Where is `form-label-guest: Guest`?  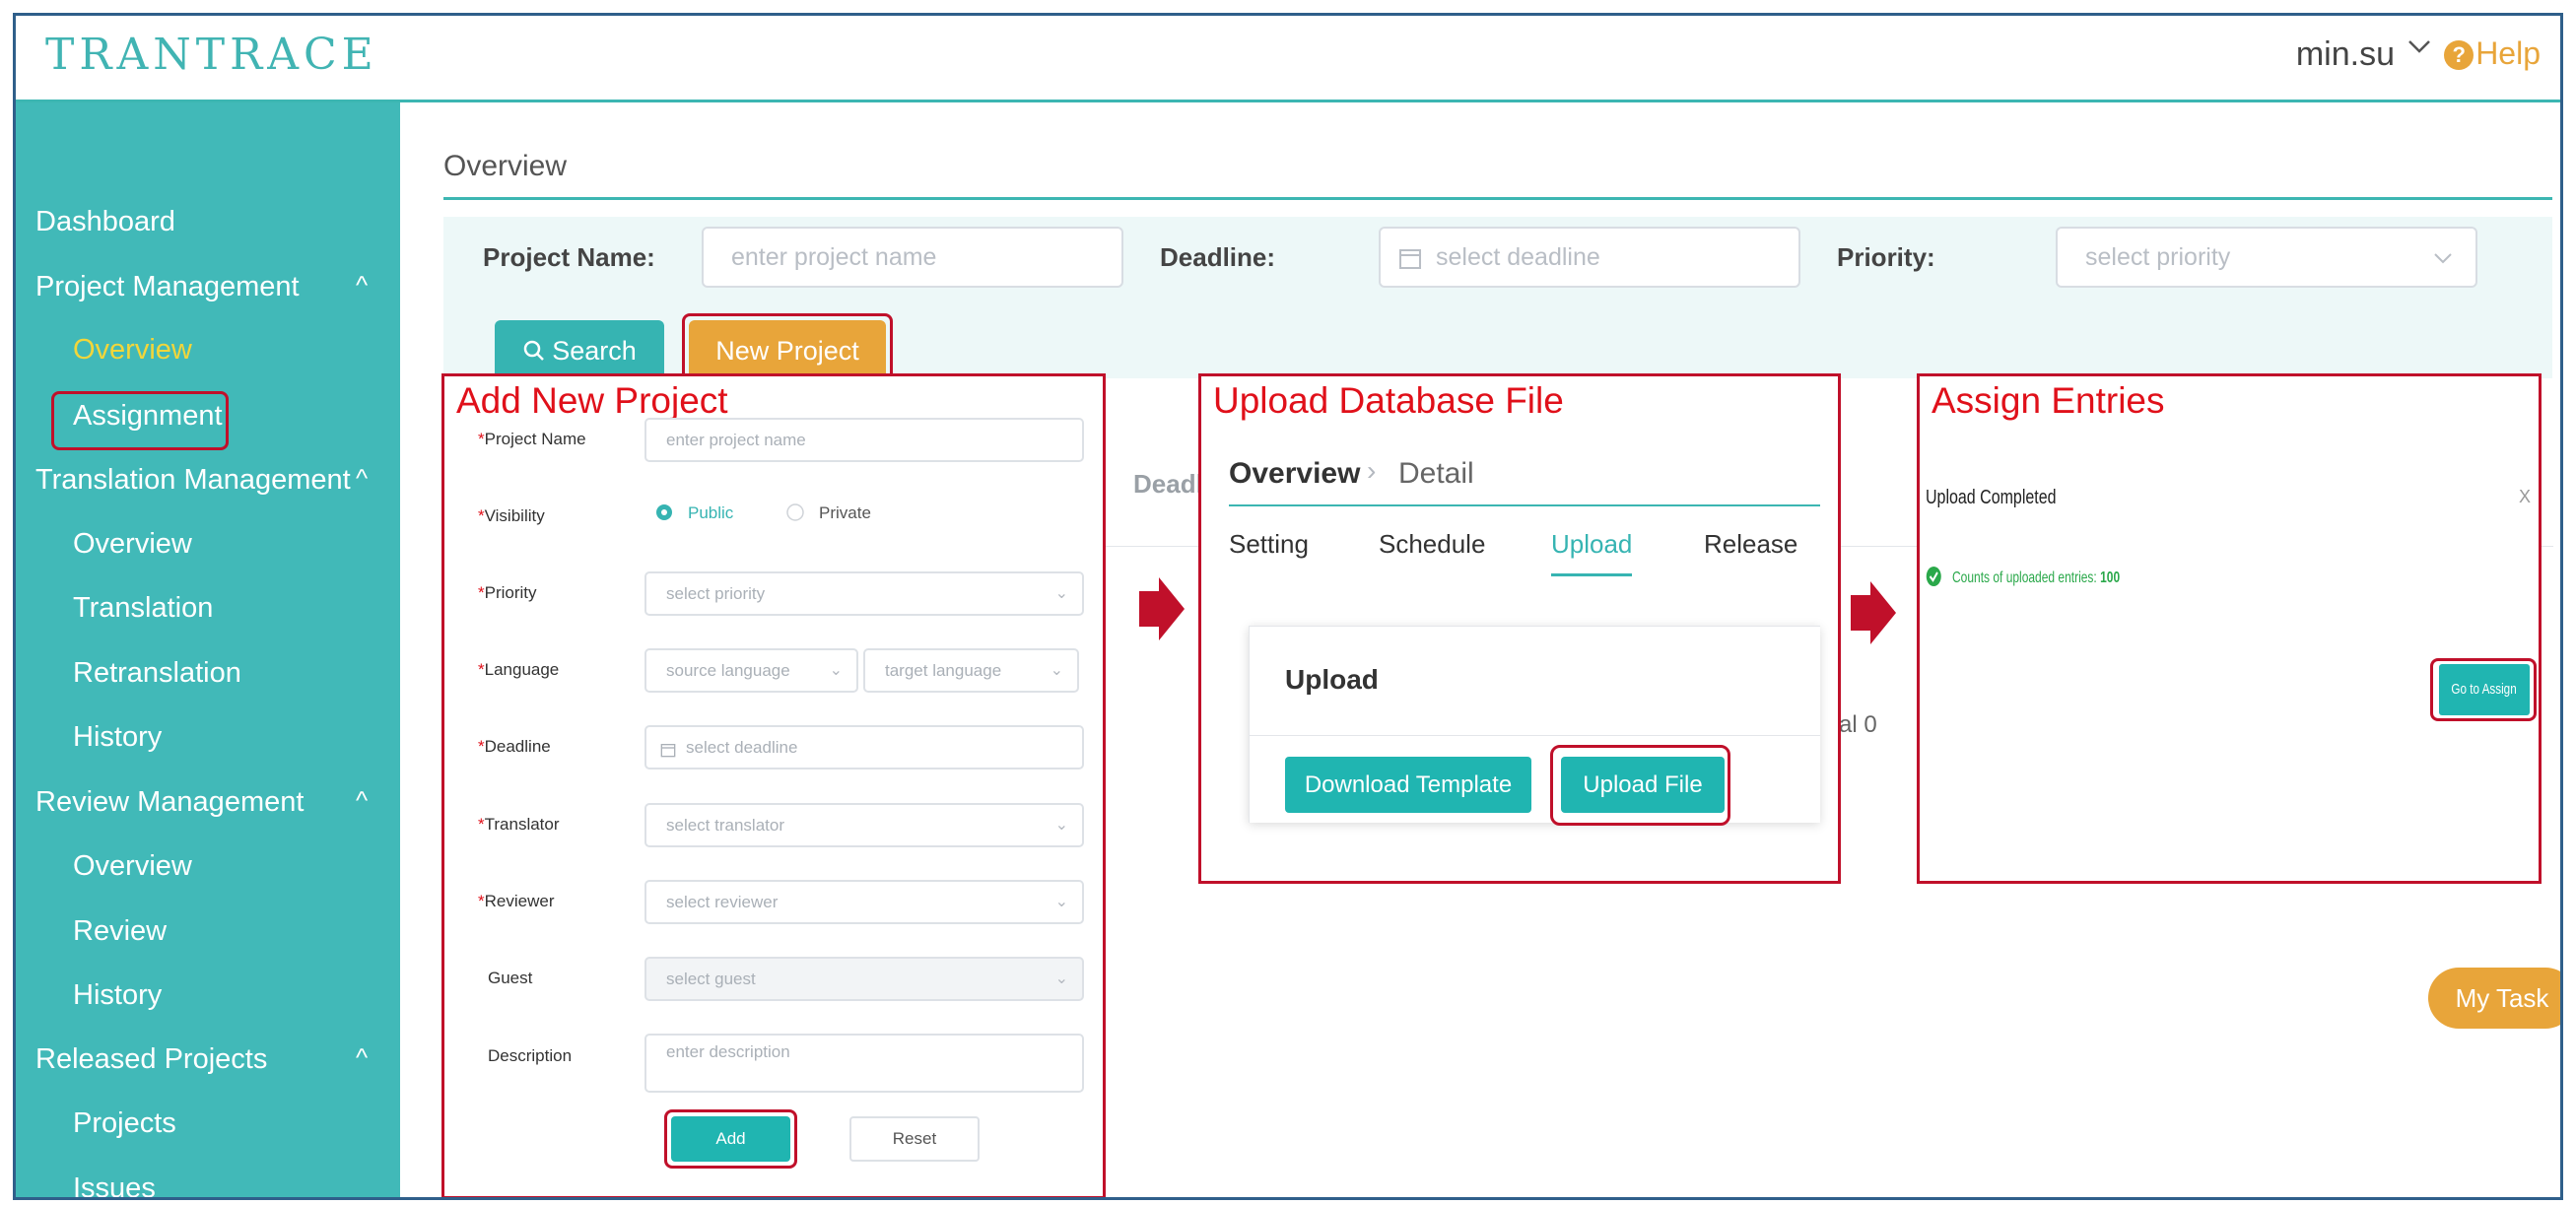
form-label-guest: Guest is located at coordinates (510, 978).